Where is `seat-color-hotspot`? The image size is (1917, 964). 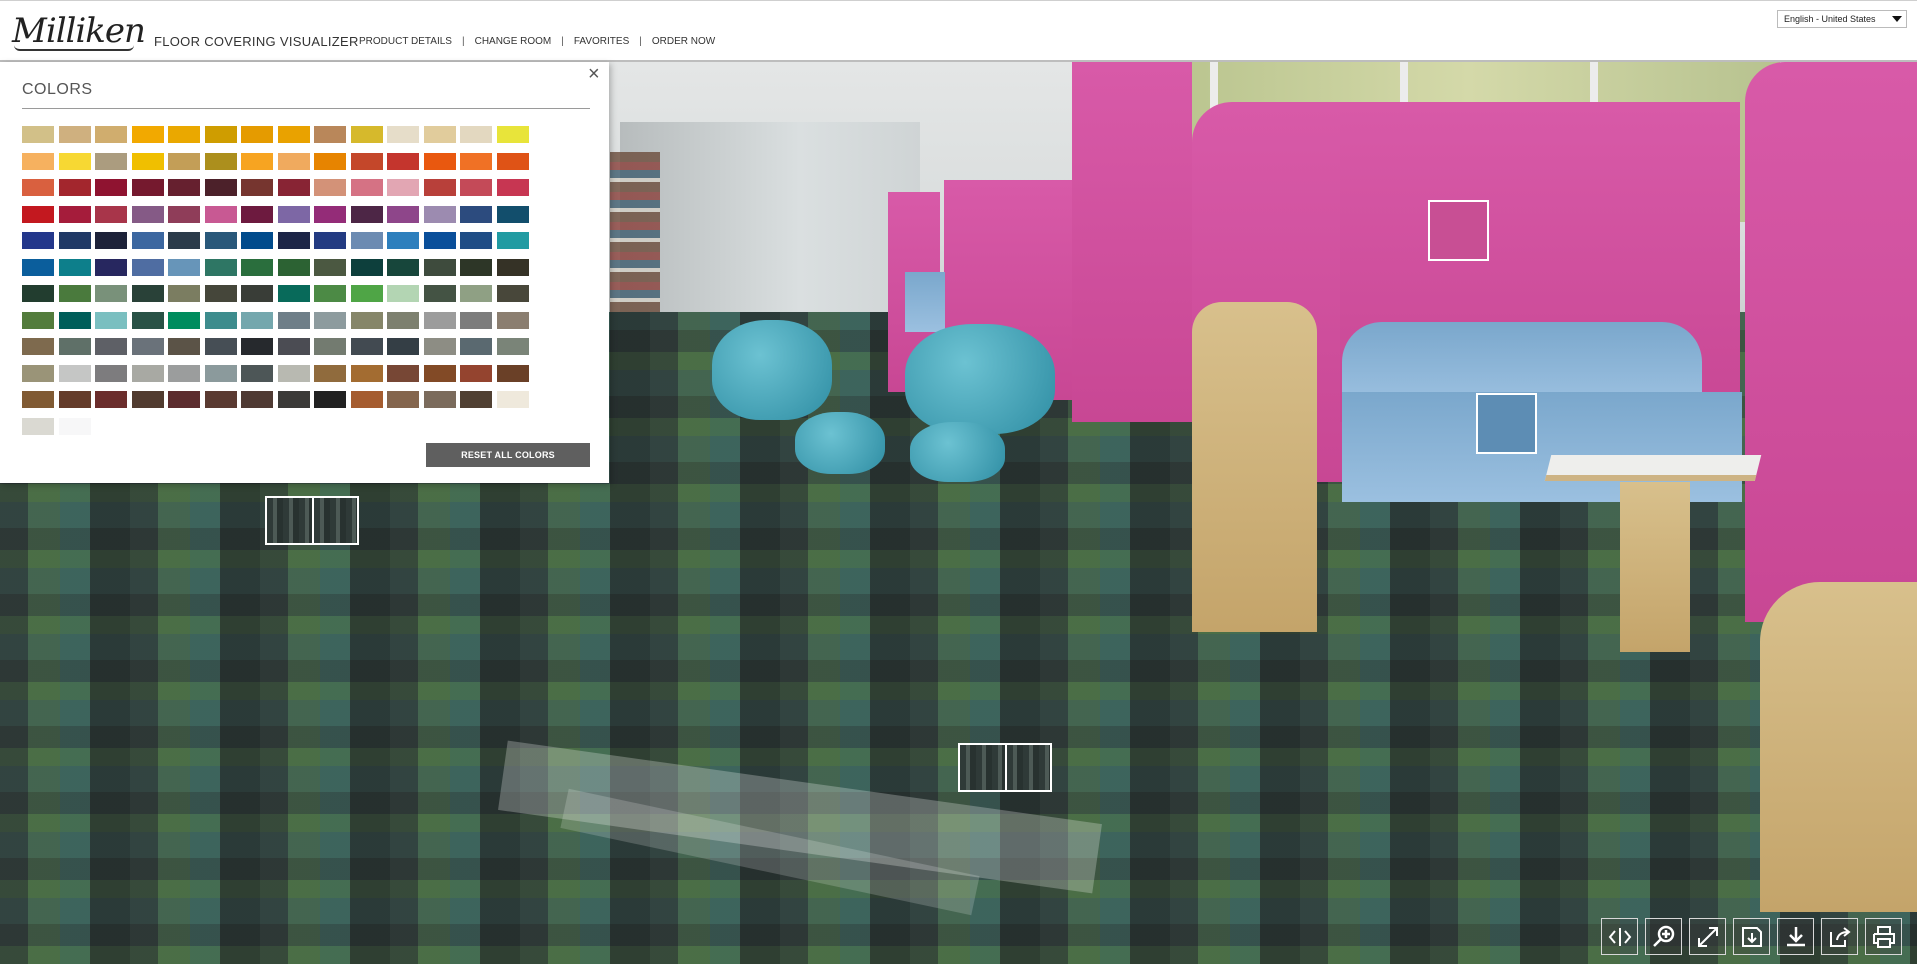 seat-color-hotspot is located at coordinates (1506, 423).